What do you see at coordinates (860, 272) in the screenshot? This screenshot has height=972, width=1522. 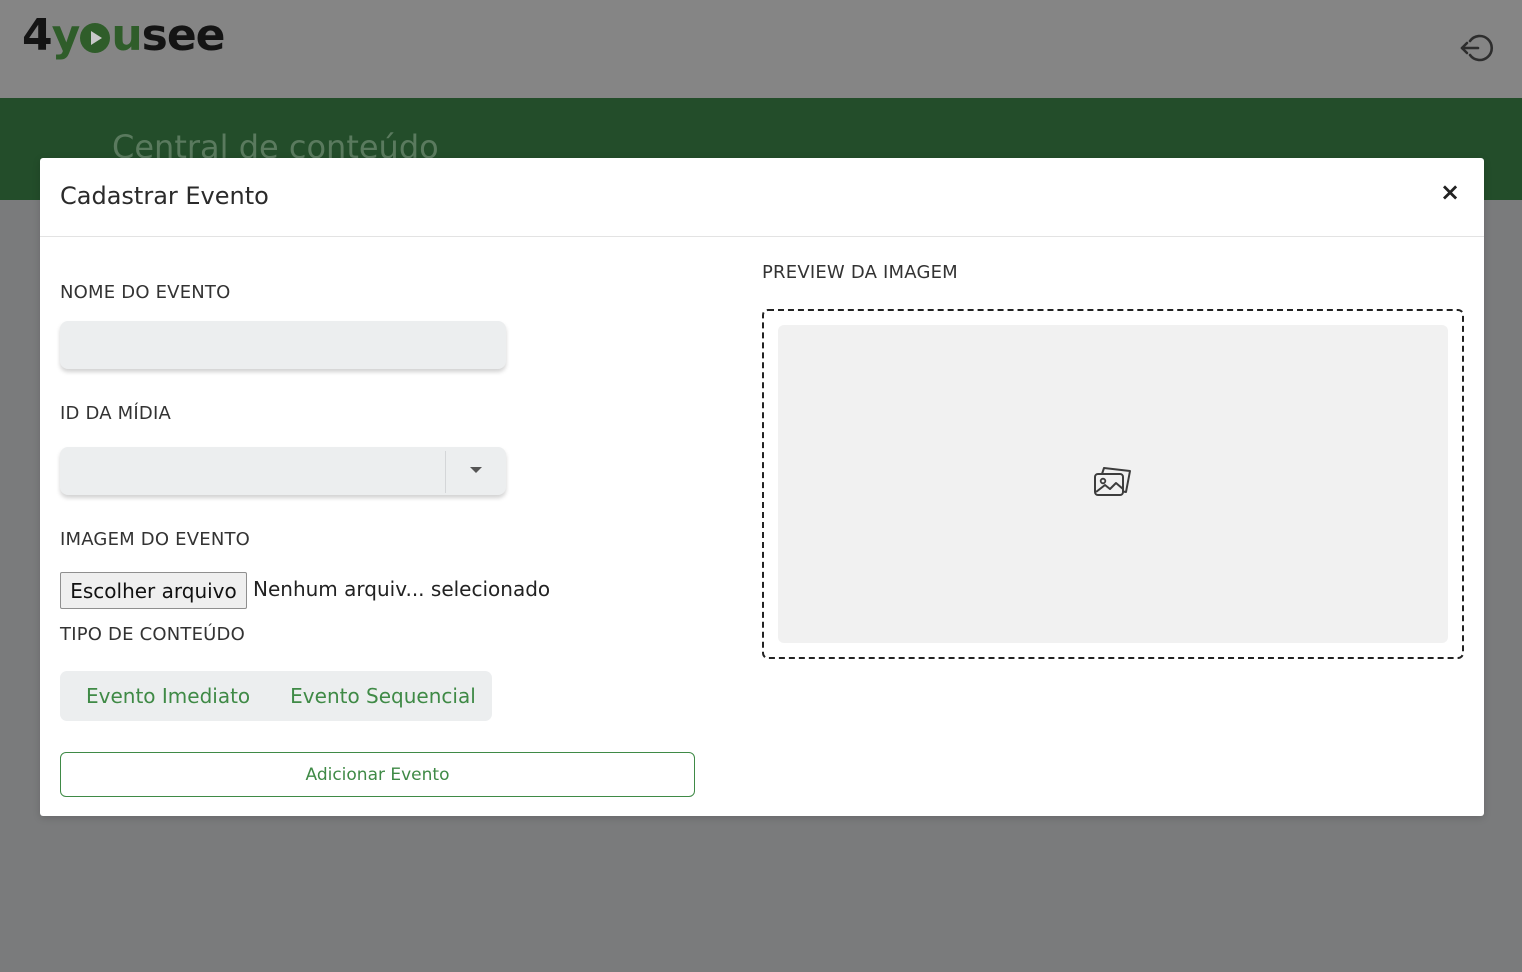 I see `image-preview-label: PREVIEW DA IMAGEM` at bounding box center [860, 272].